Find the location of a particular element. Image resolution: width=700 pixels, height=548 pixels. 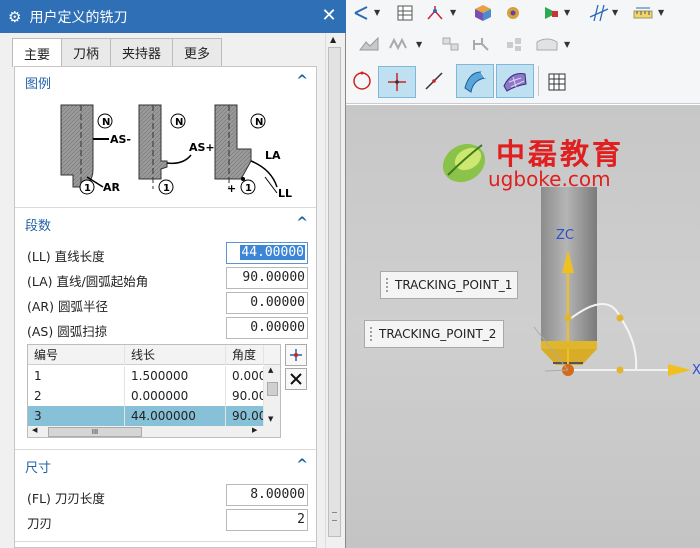

table-vertical-scrollbar: ▲ ▼ is located at coordinates (272, 396).